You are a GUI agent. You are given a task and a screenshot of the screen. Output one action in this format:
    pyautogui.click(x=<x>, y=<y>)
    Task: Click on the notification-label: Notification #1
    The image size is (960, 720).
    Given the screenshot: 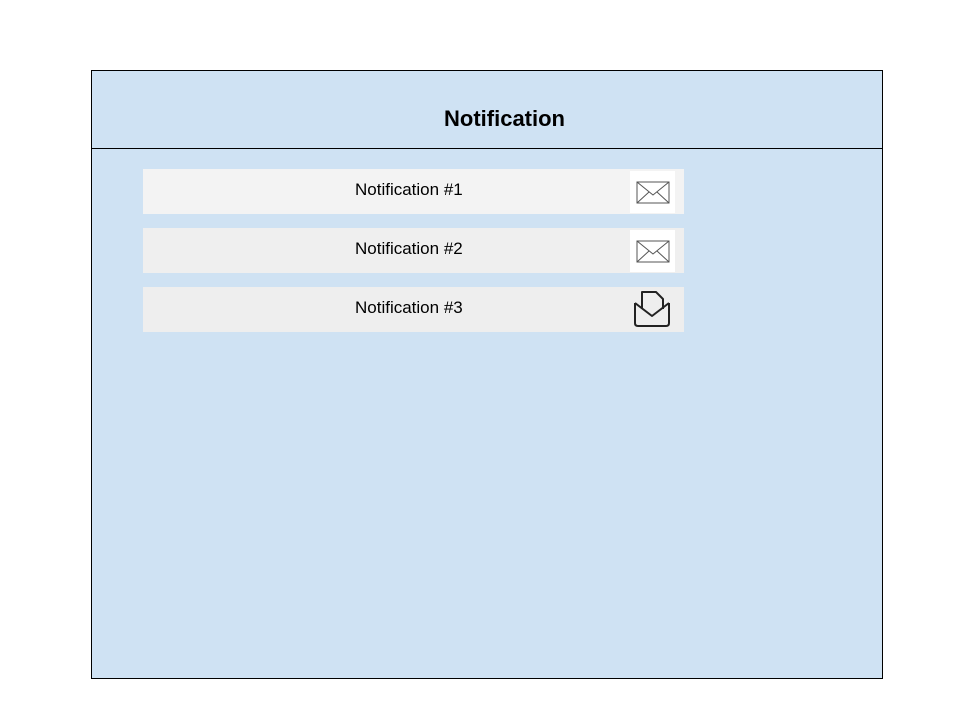 What is the action you would take?
    pyautogui.click(x=409, y=189)
    